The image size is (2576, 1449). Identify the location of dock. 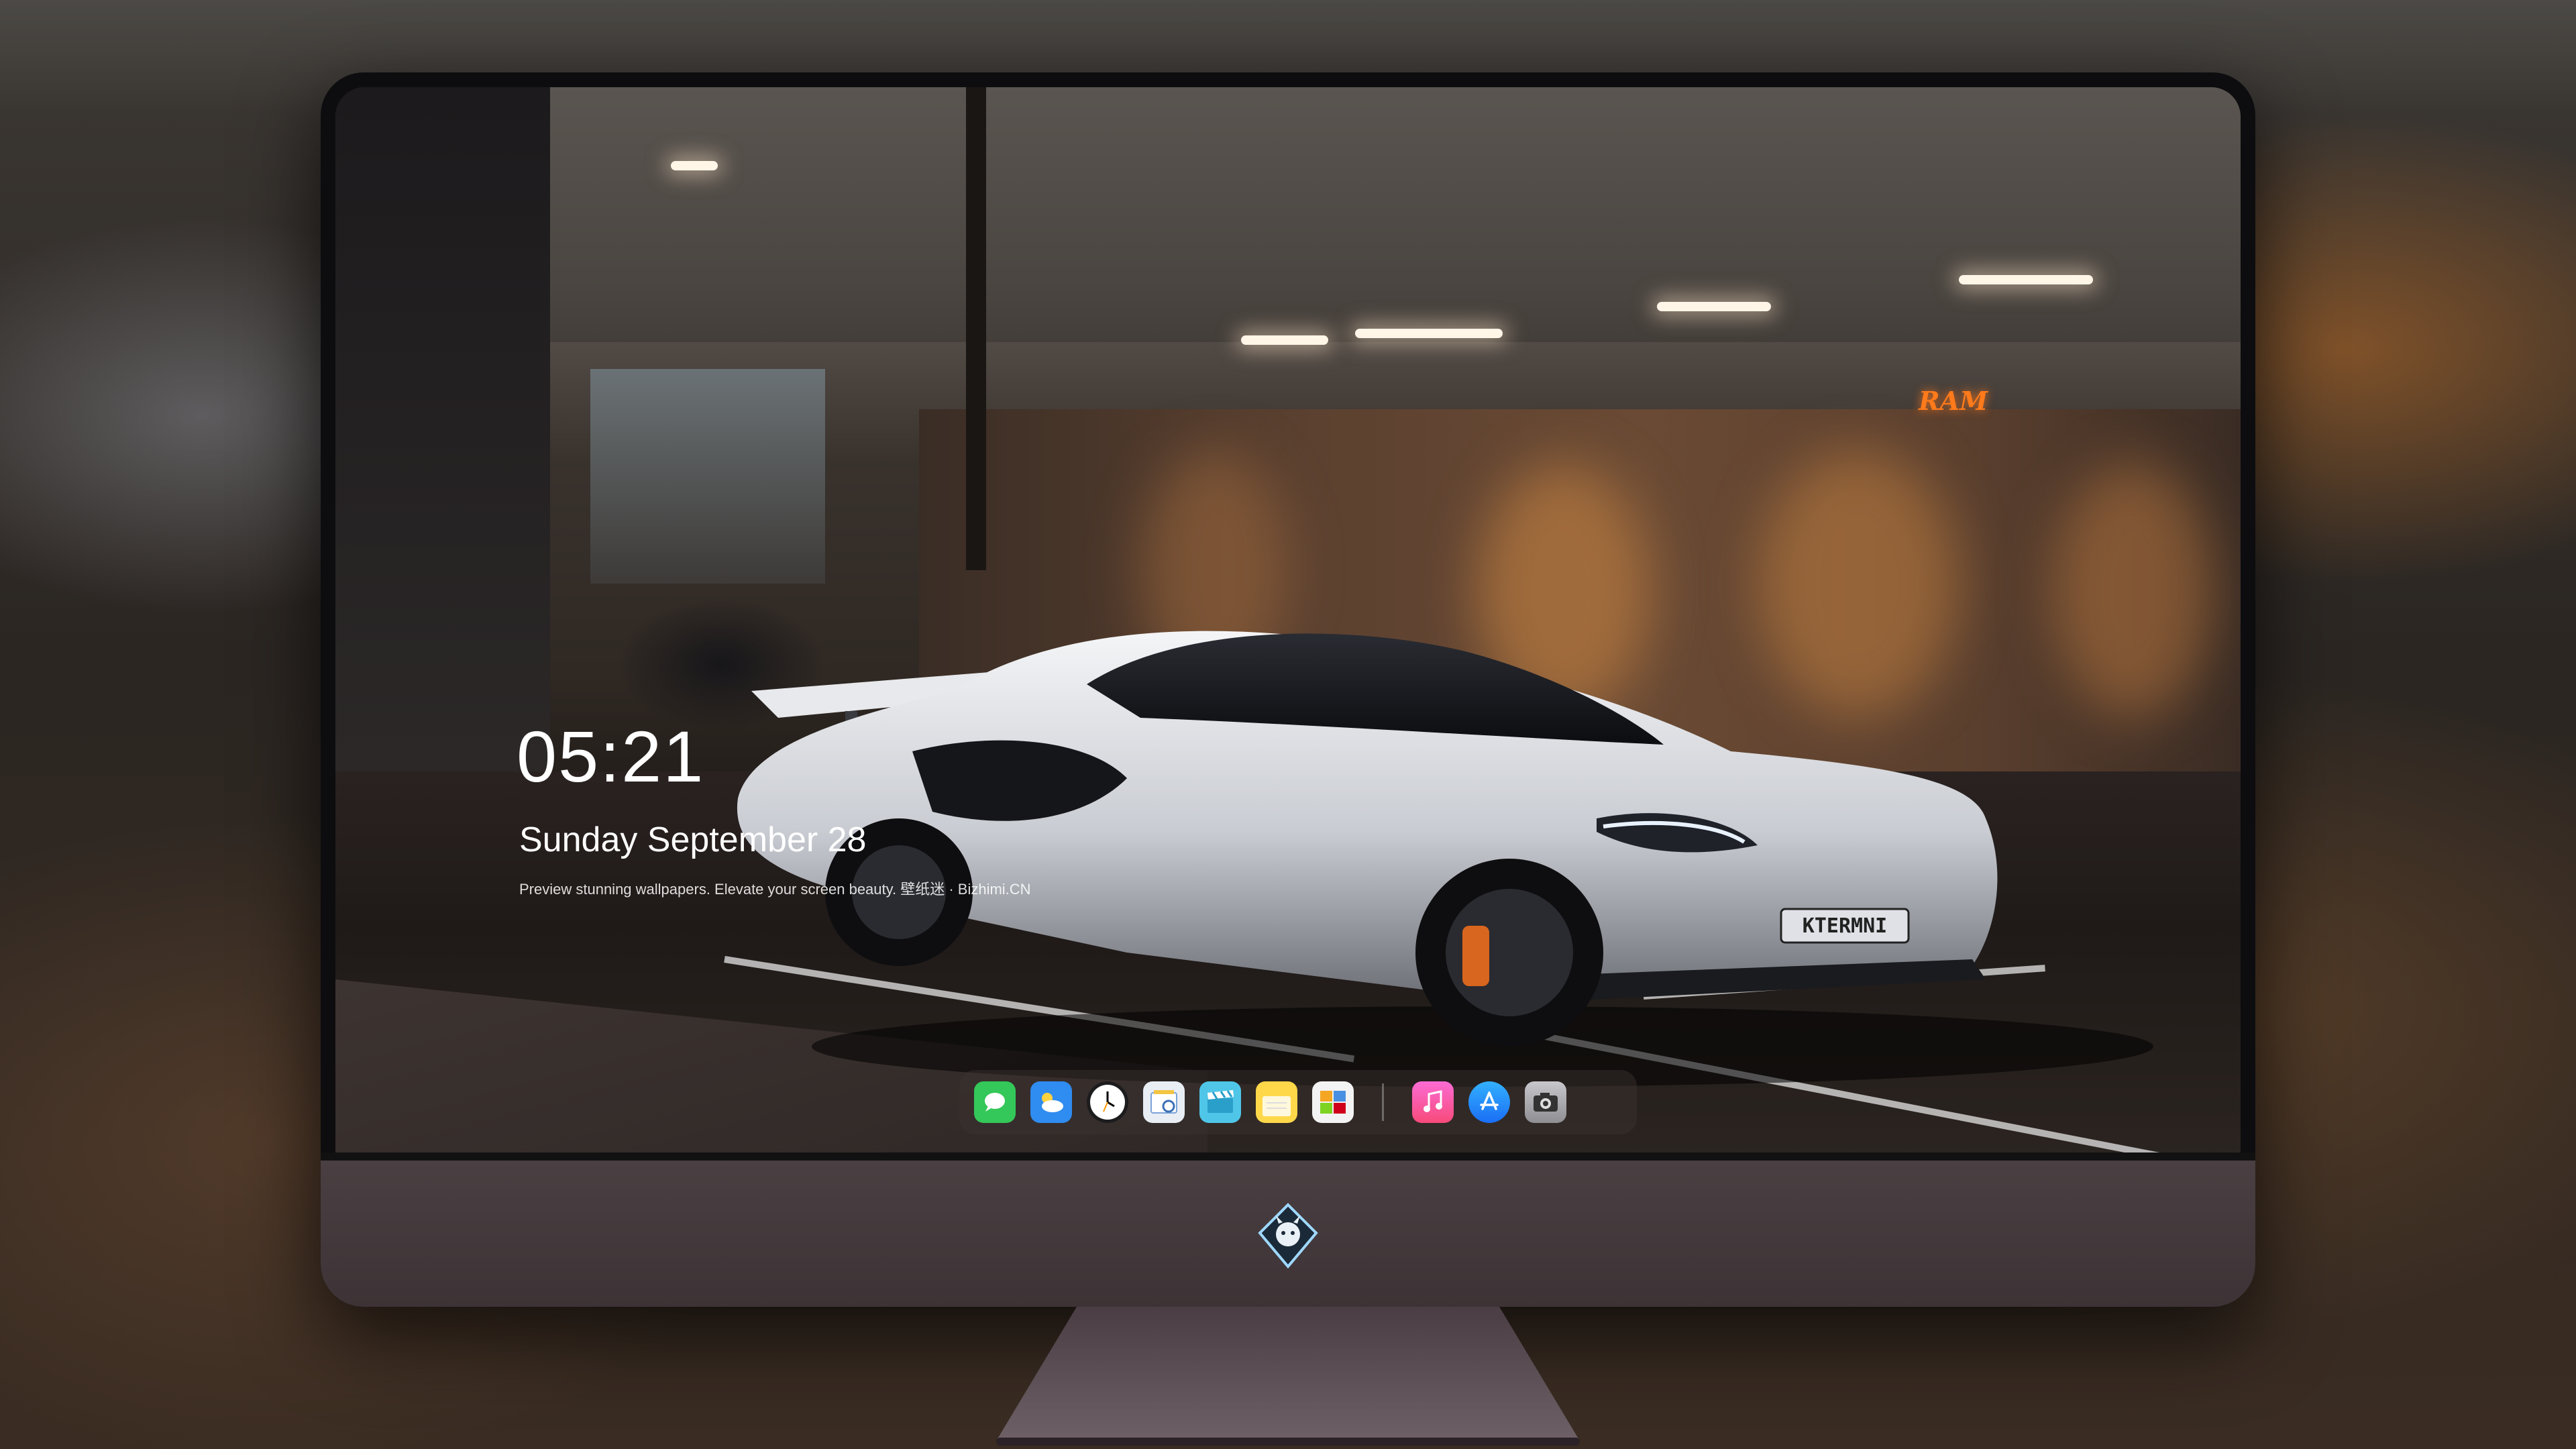
(1298, 1102).